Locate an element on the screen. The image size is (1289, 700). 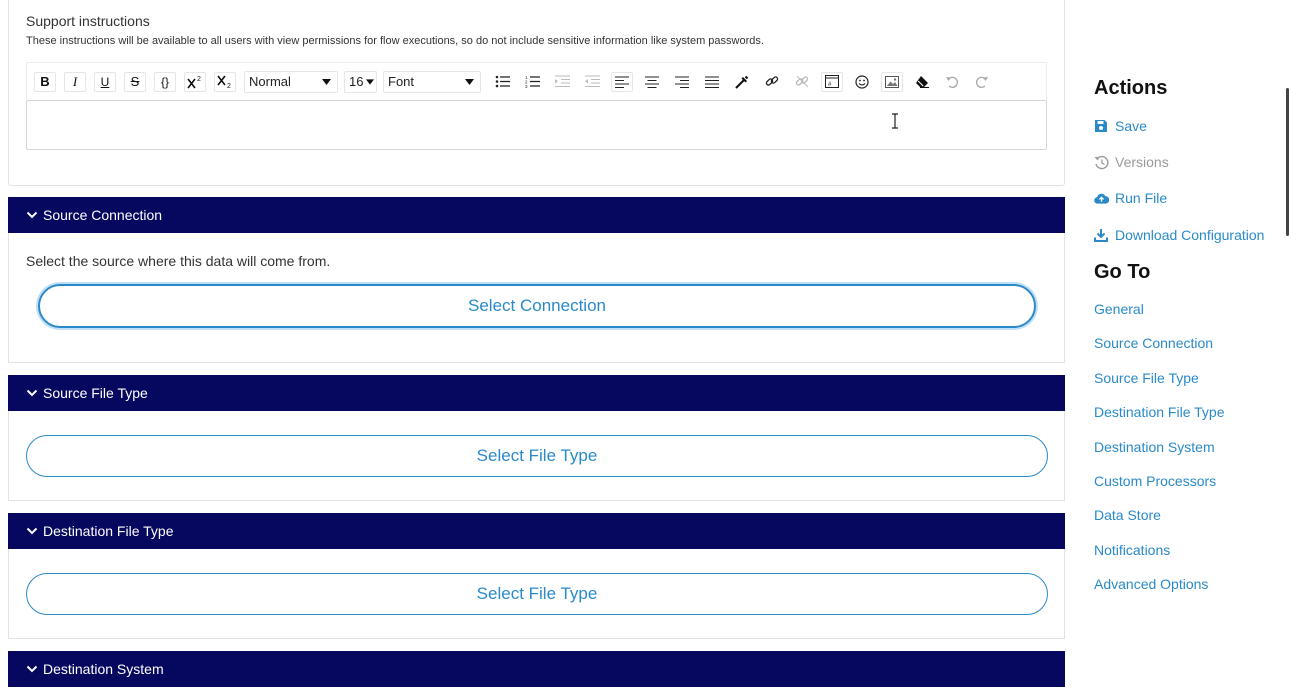
italic-button: I is located at coordinates (75, 81).